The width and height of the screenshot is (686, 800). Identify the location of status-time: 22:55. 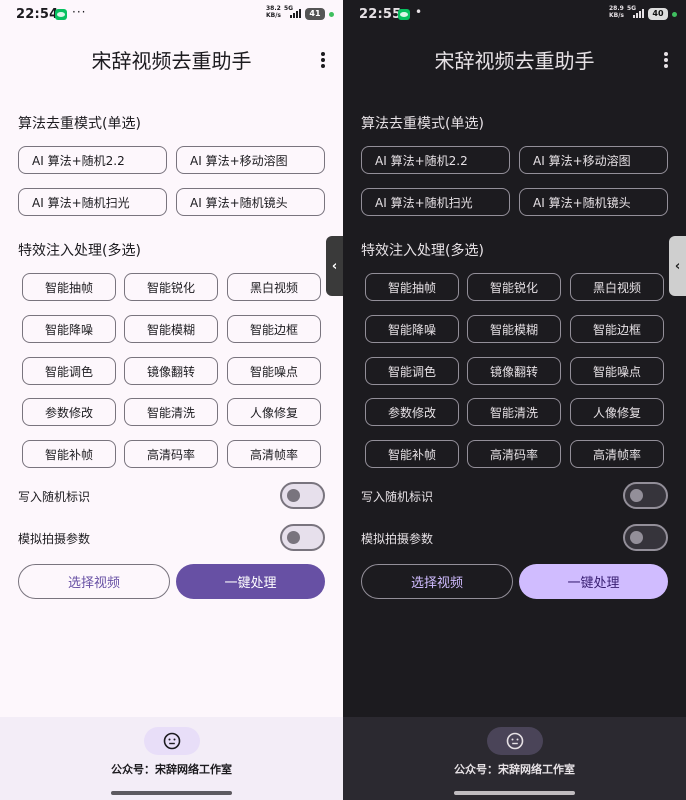
(380, 14).